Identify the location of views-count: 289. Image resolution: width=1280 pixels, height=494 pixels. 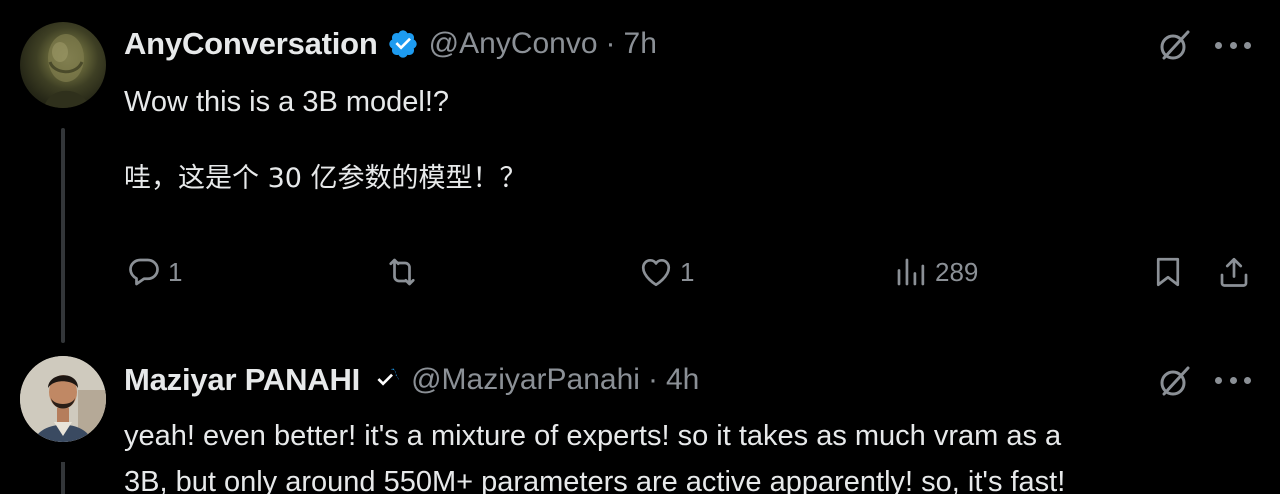
(957, 271).